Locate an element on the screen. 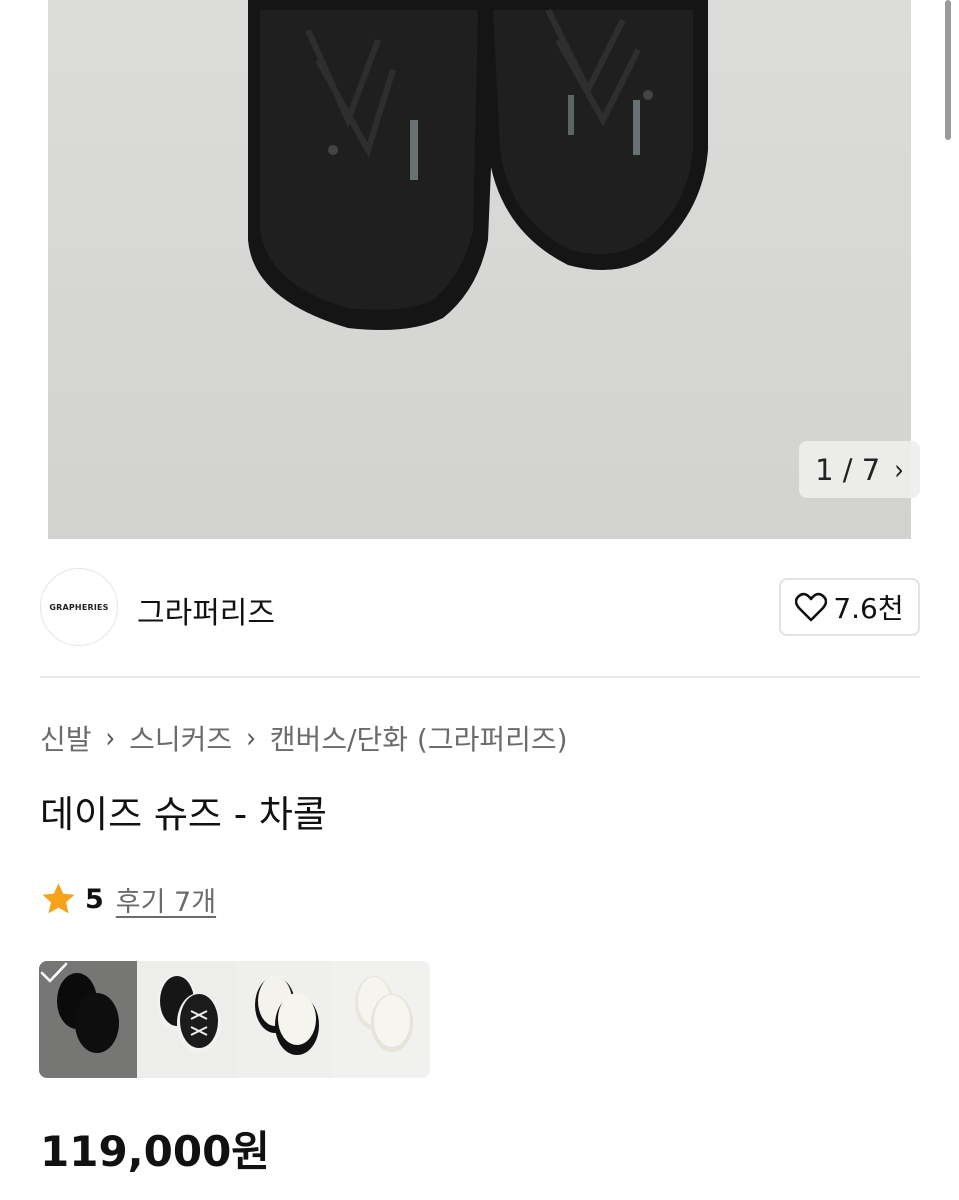 This screenshot has width=959, height=1200. shoe-photo-illustration is located at coordinates (478, 165).